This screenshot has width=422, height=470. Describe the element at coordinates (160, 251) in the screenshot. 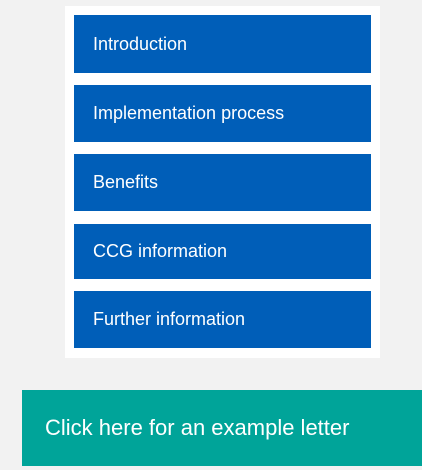

I see `nav-item-label: CCG information` at that location.